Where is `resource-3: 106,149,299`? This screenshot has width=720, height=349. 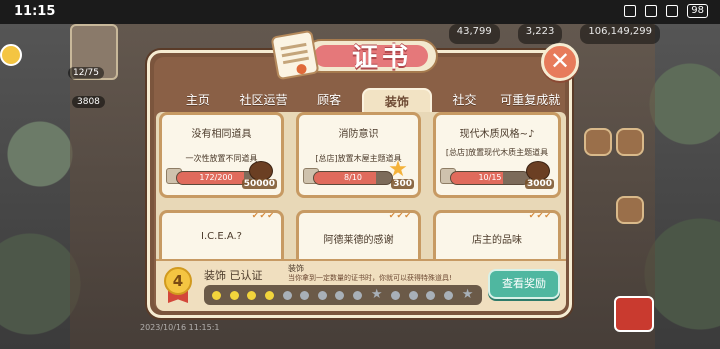 resource-3: 106,149,299 is located at coordinates (620, 34).